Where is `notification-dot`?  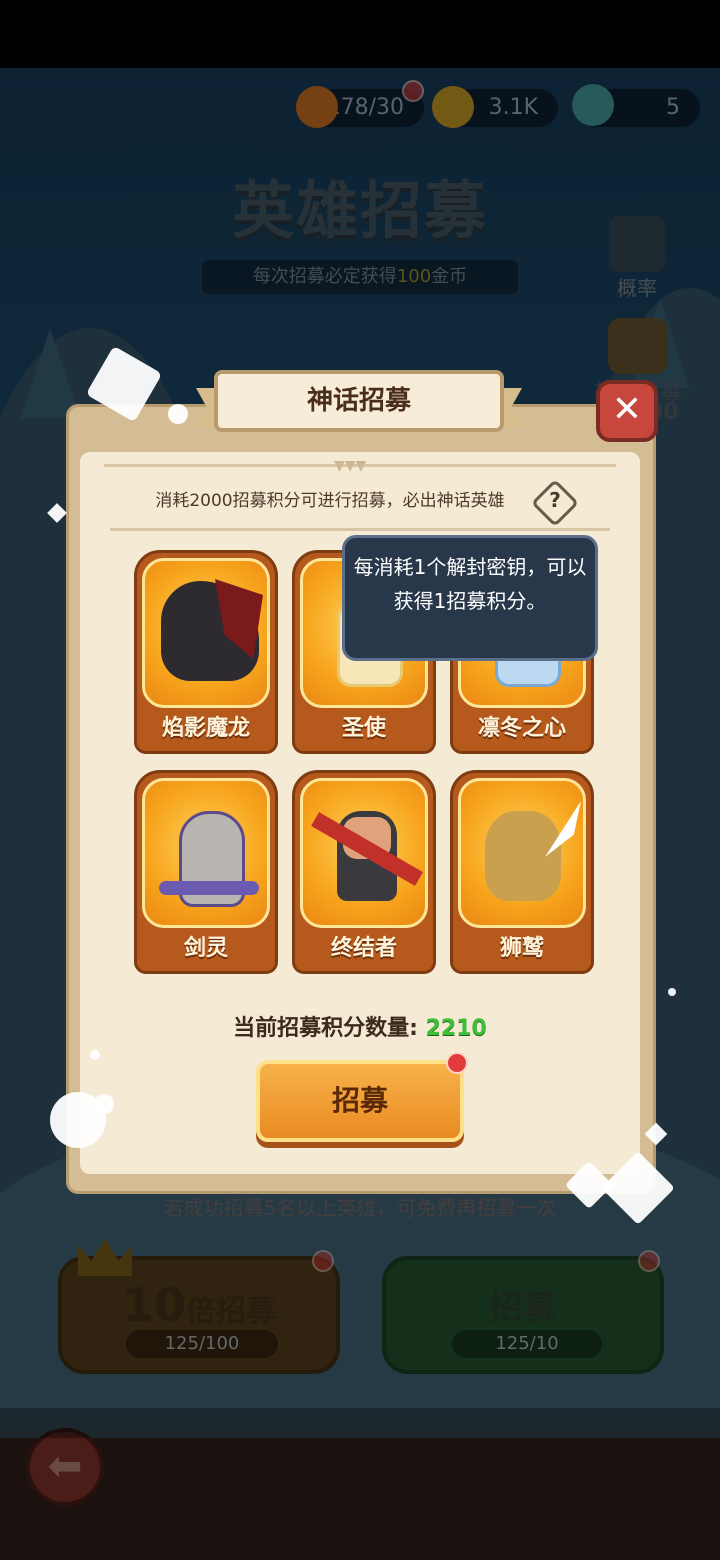
notification-dot is located at coordinates (457, 1063).